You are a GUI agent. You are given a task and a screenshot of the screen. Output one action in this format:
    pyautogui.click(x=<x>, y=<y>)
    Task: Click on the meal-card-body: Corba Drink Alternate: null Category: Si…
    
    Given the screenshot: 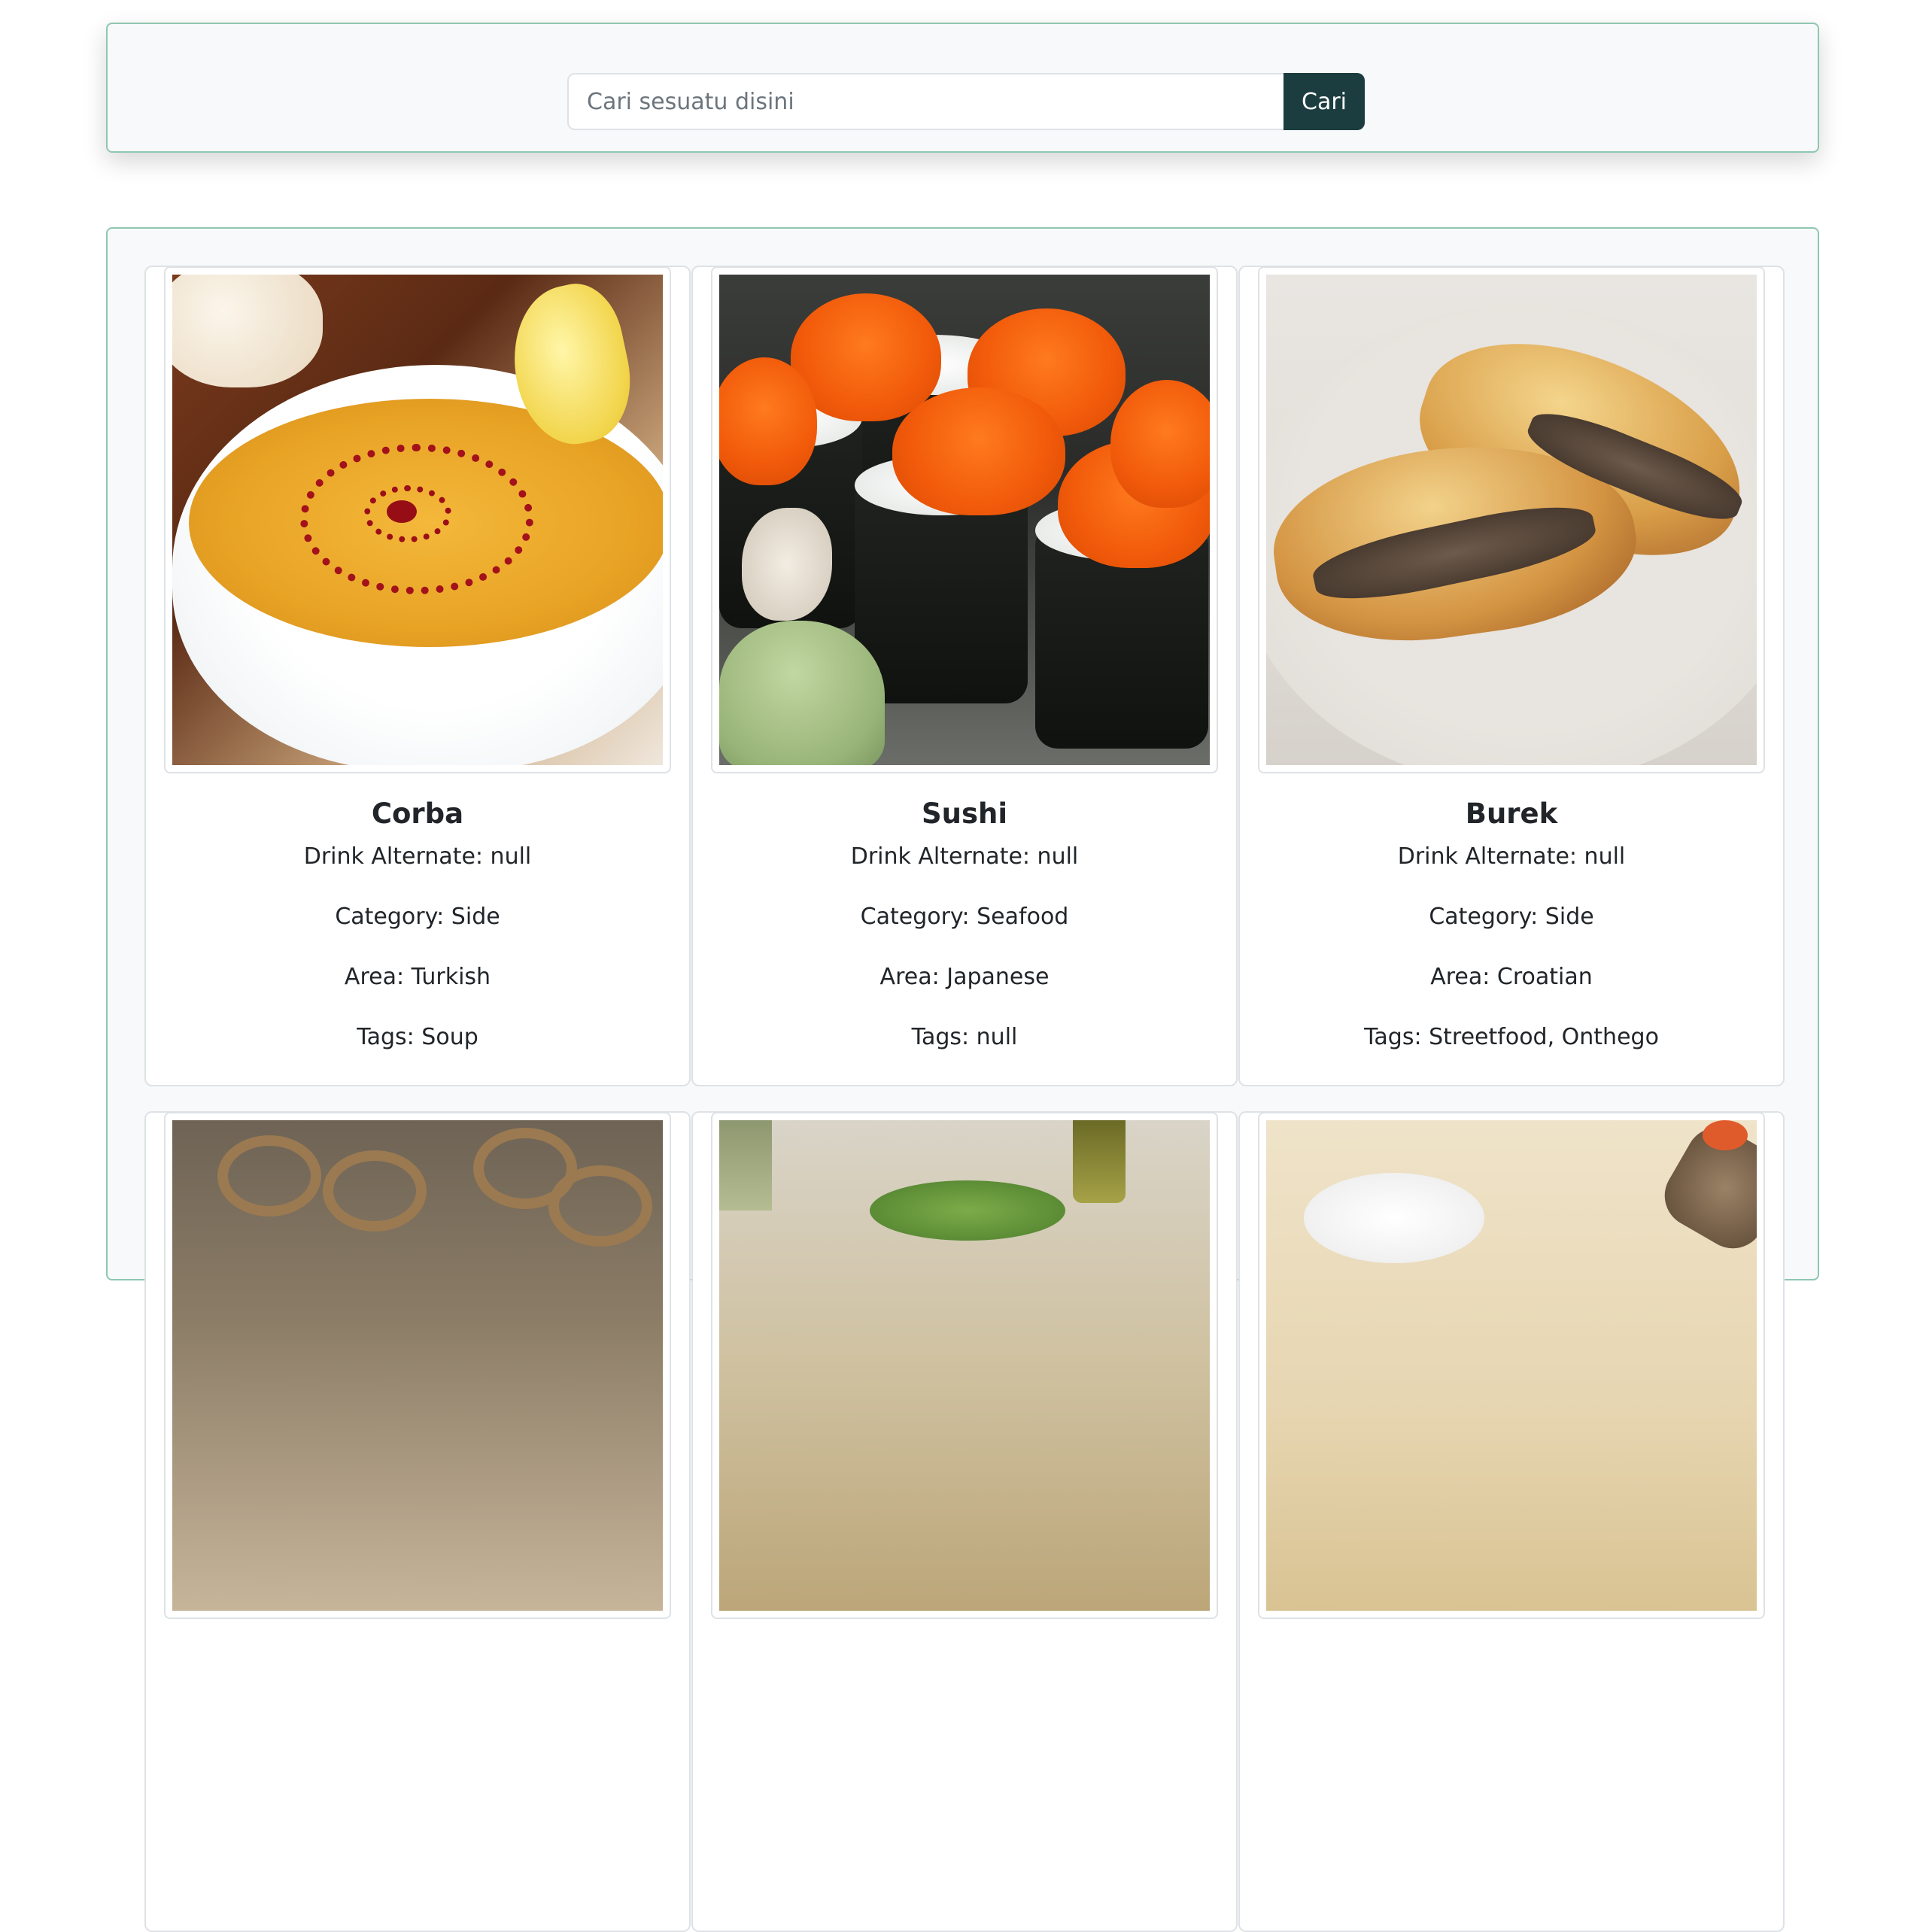 What is the action you would take?
    pyautogui.click(x=418, y=925)
    